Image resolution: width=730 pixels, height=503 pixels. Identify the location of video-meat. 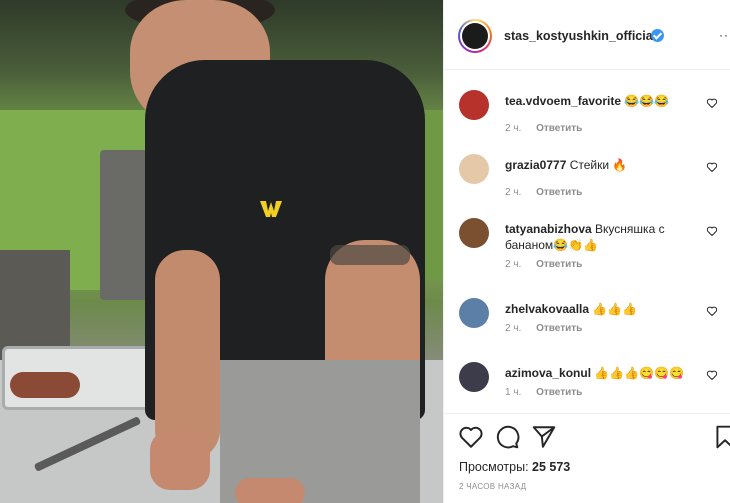
(45, 385).